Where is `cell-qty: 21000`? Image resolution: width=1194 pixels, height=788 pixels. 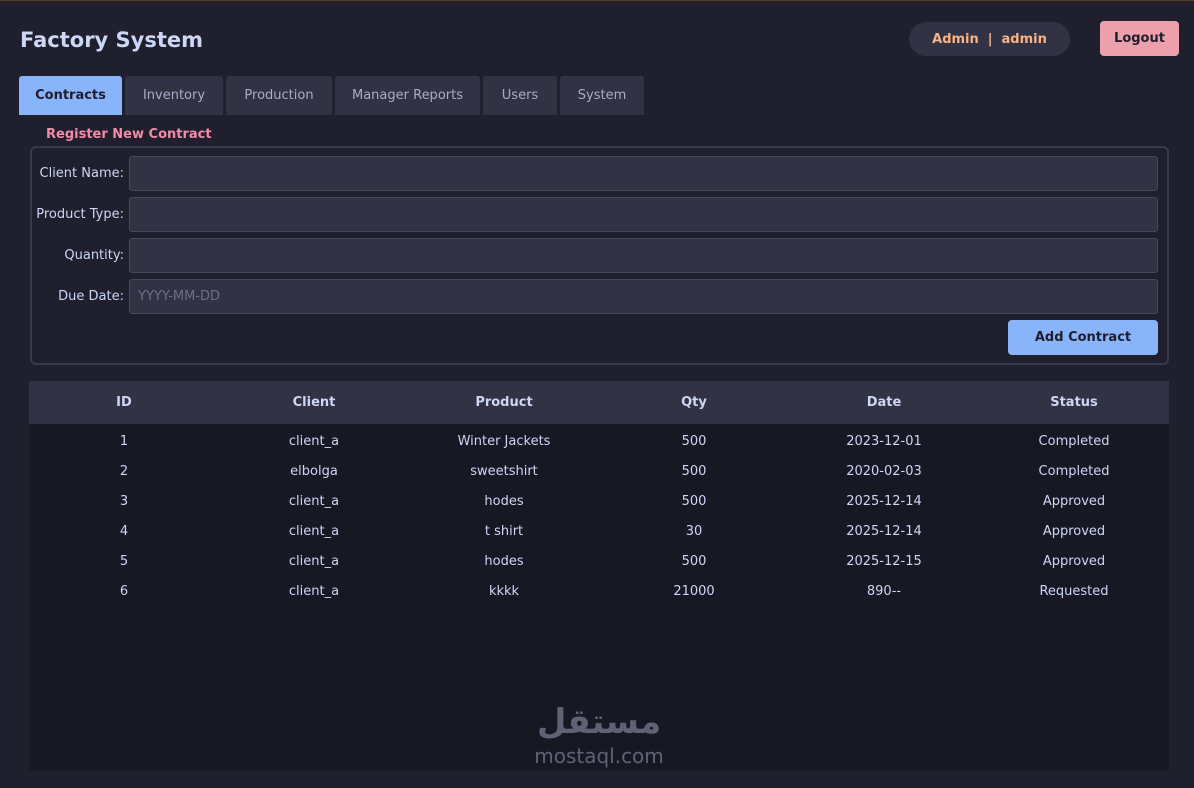 cell-qty: 21000 is located at coordinates (694, 591).